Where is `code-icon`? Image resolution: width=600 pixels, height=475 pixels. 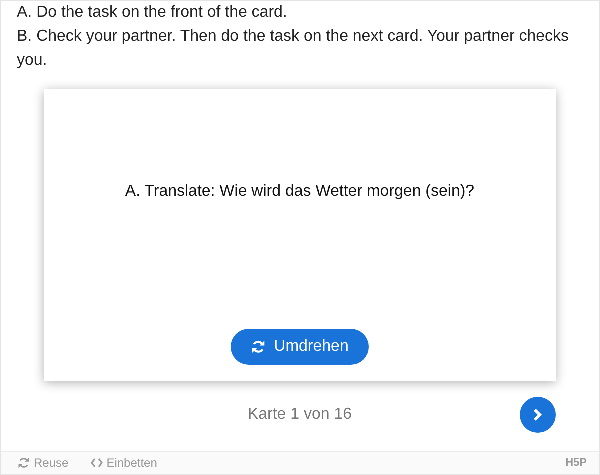
code-icon is located at coordinates (96, 463).